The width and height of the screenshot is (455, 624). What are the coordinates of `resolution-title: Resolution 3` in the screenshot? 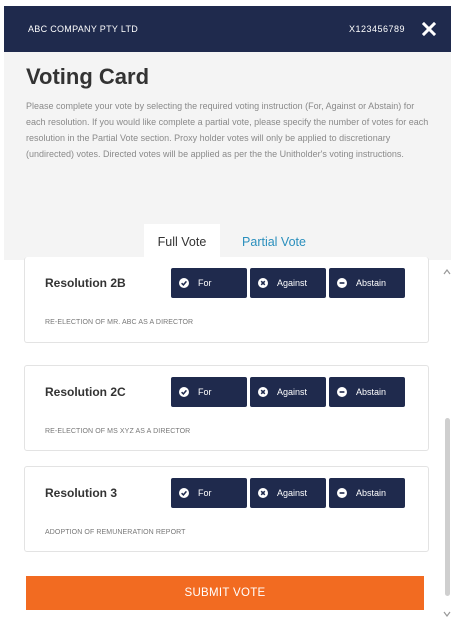 It's located at (81, 493).